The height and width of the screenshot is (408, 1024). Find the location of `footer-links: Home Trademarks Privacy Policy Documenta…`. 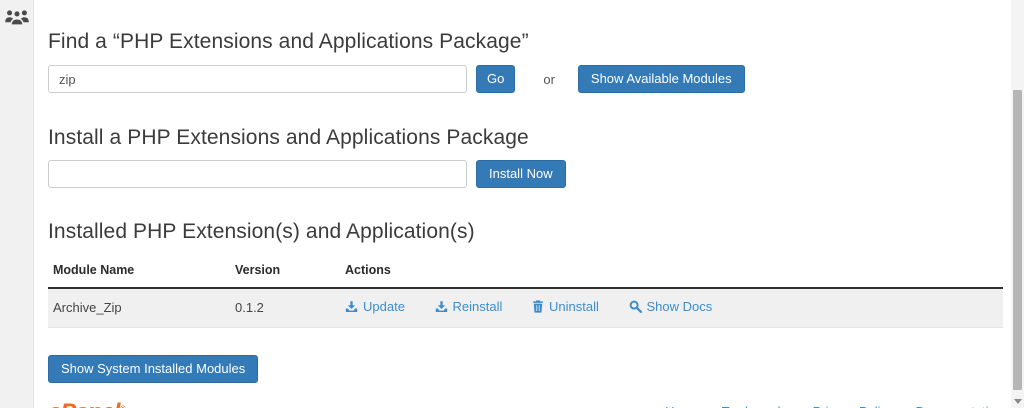

footer-links: Home Trademarks Privacy Policy Documenta… is located at coordinates (834, 406).